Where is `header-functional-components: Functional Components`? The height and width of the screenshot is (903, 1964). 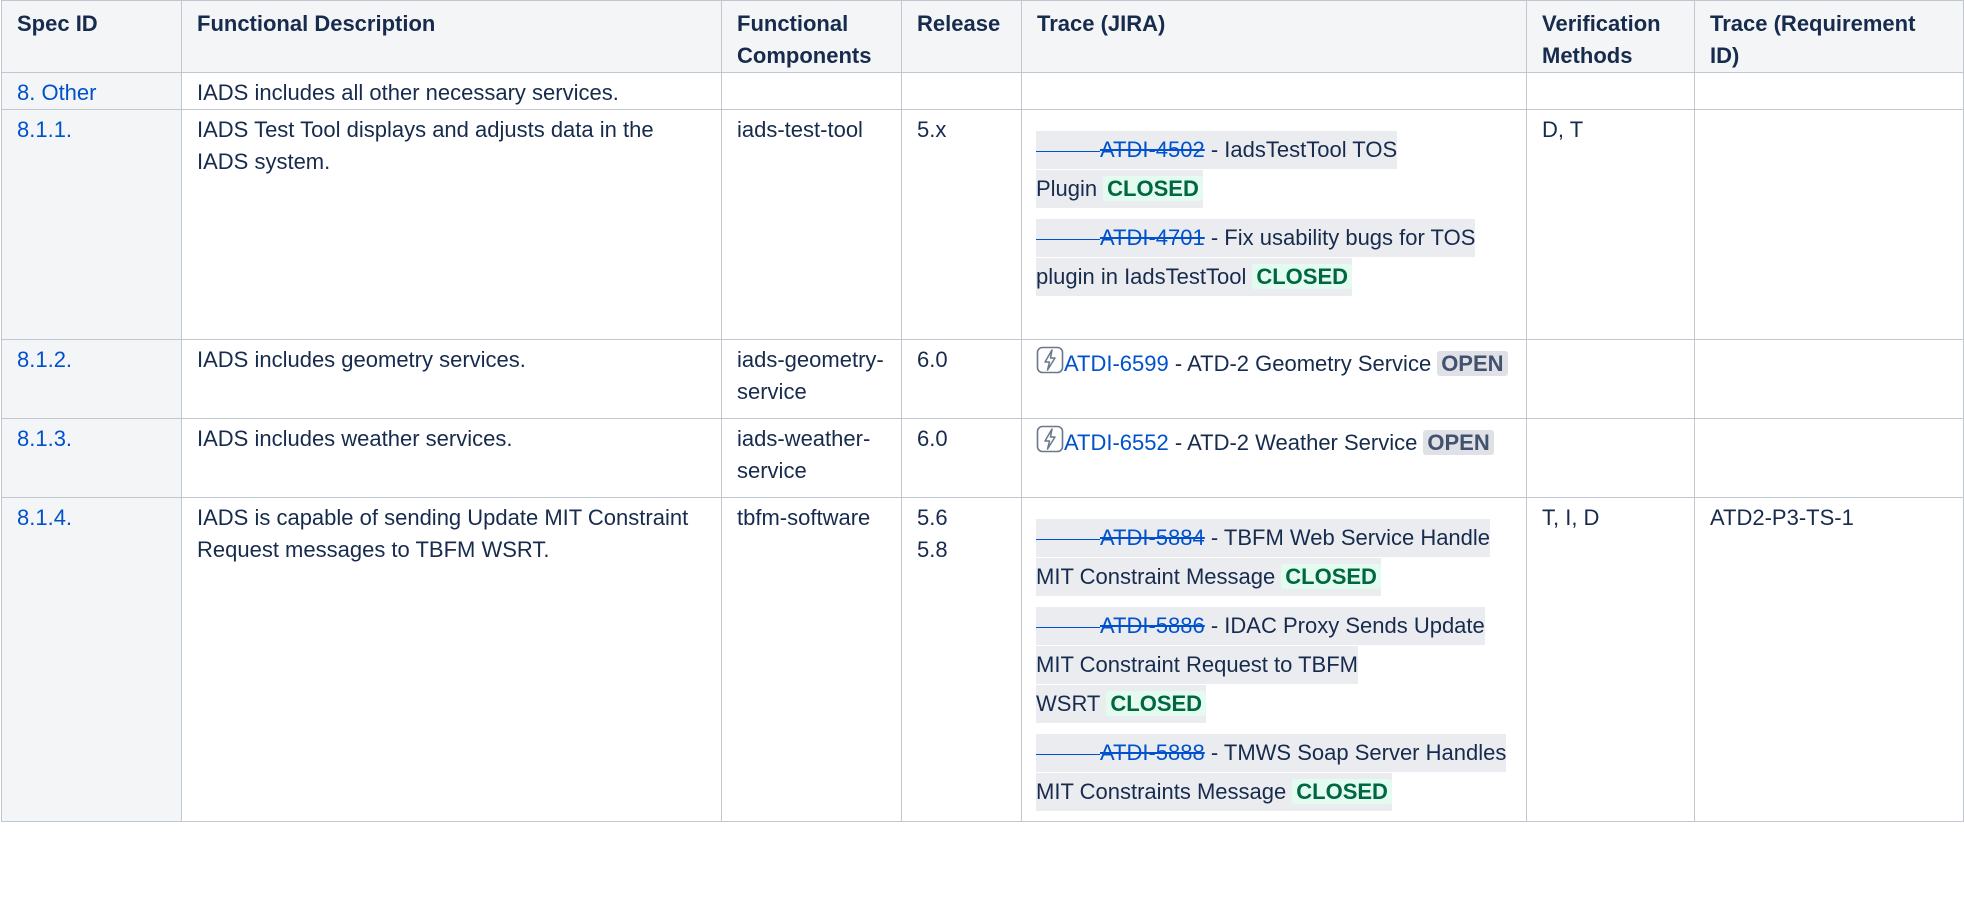 header-functional-components: Functional Components is located at coordinates (811, 36).